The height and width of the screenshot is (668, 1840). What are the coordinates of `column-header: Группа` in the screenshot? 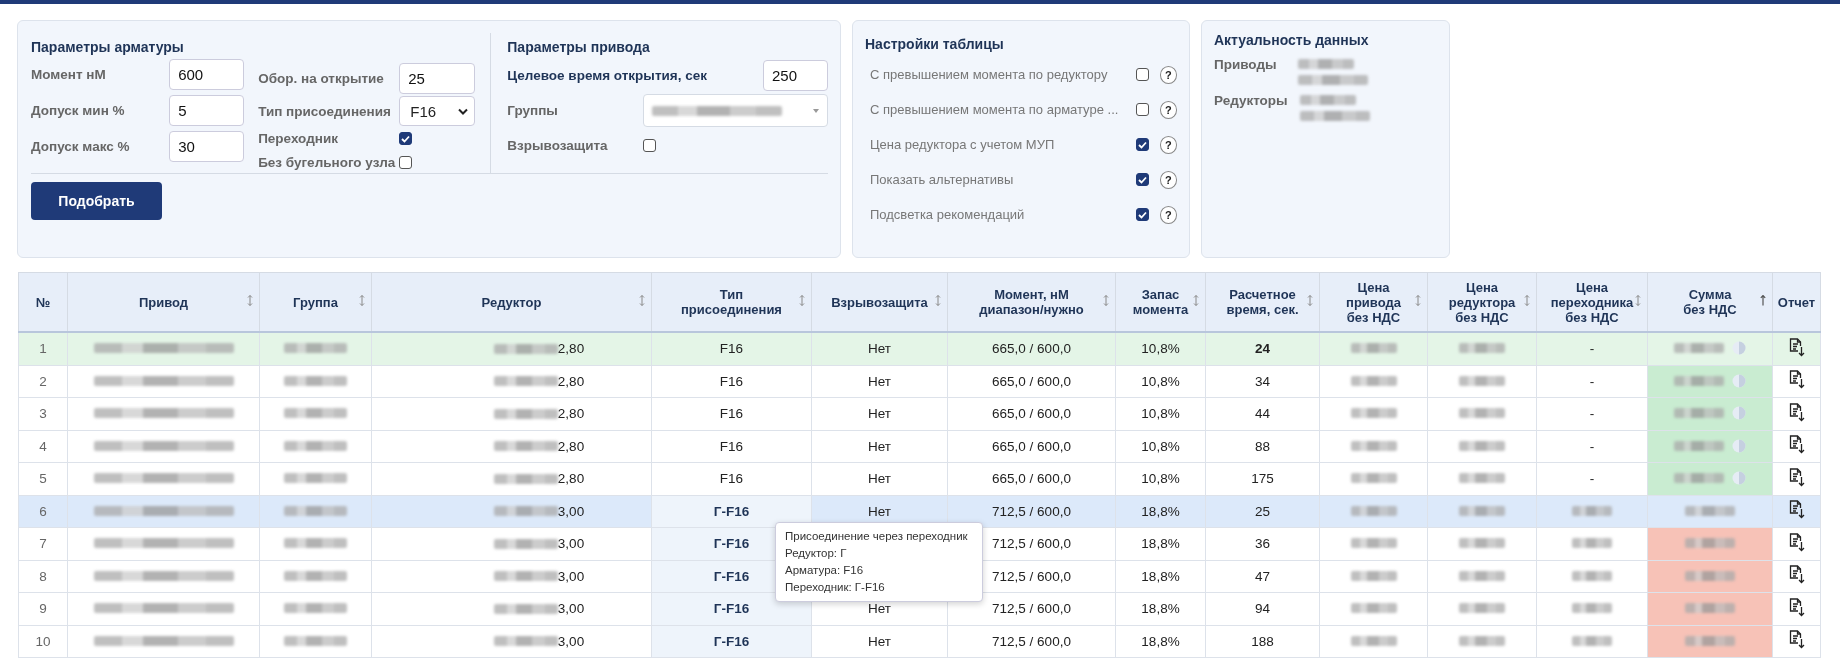 It's located at (315, 302).